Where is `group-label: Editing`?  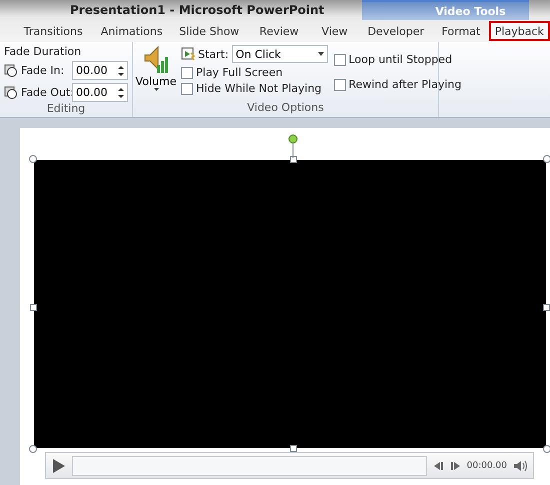 group-label: Editing is located at coordinates (66, 109).